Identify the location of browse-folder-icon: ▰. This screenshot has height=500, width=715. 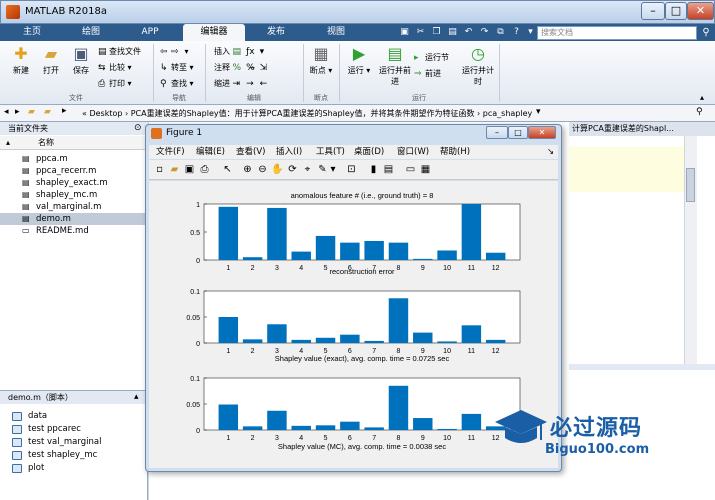
(47, 112).